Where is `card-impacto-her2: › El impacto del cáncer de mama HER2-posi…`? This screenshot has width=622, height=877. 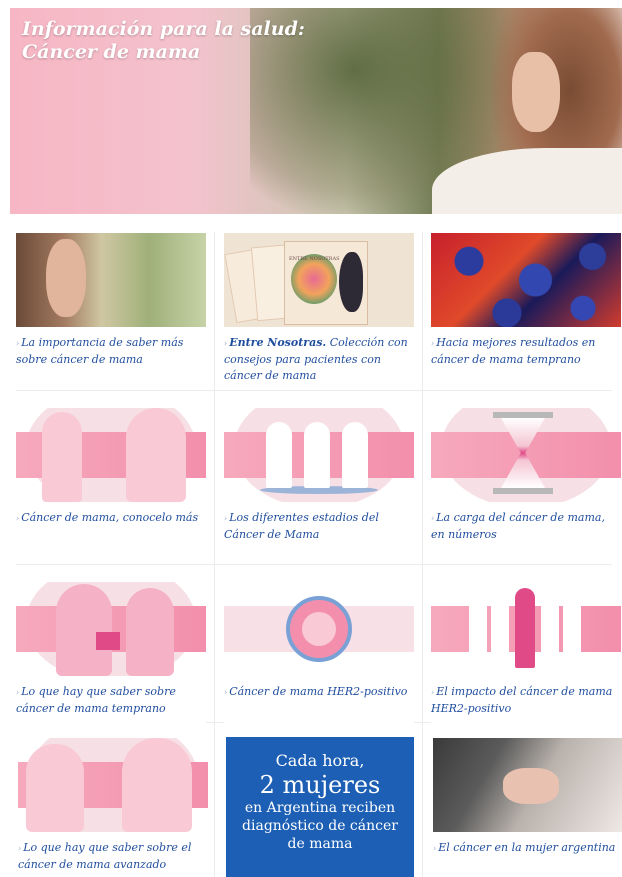 card-impacto-her2: › El impacto del cáncer de mama HER2-posi… is located at coordinates (526, 657).